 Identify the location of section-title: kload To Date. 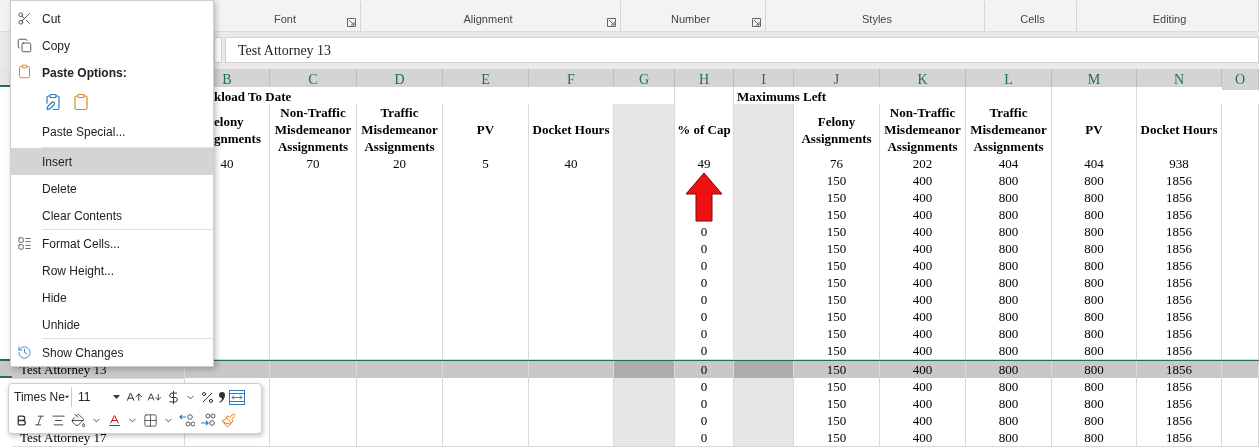
(253, 97).